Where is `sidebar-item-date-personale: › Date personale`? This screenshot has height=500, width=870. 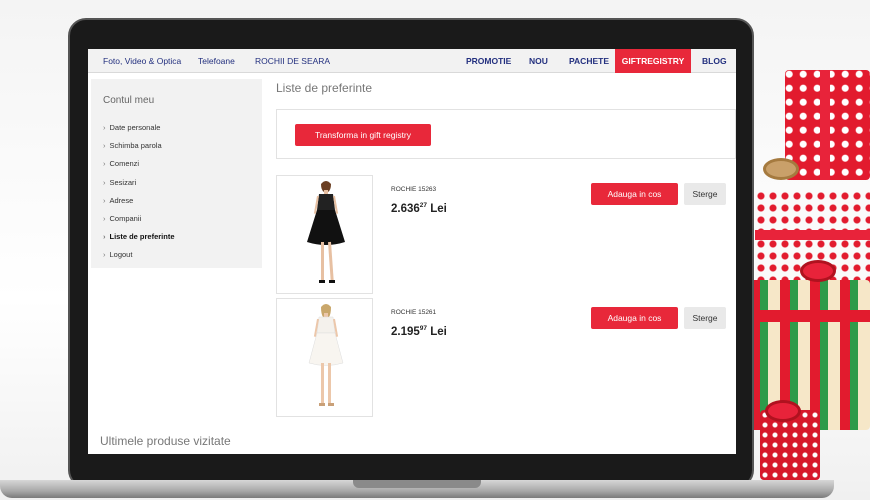
sidebar-item-date-personale: › Date personale is located at coordinates (139, 128).